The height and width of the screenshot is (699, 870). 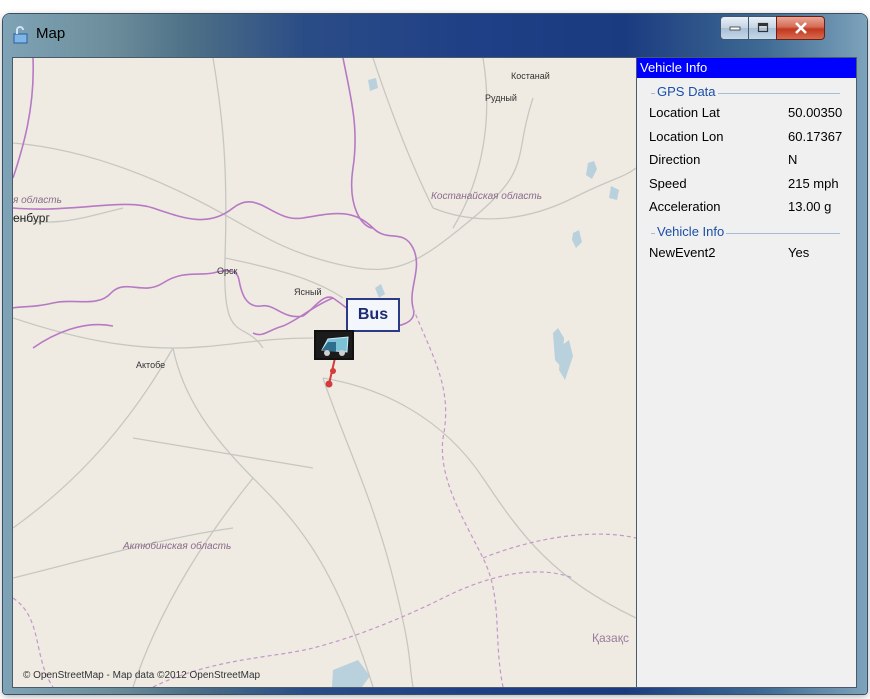 I want to click on map-label-kostanai: Костанай, so click(x=530, y=76).